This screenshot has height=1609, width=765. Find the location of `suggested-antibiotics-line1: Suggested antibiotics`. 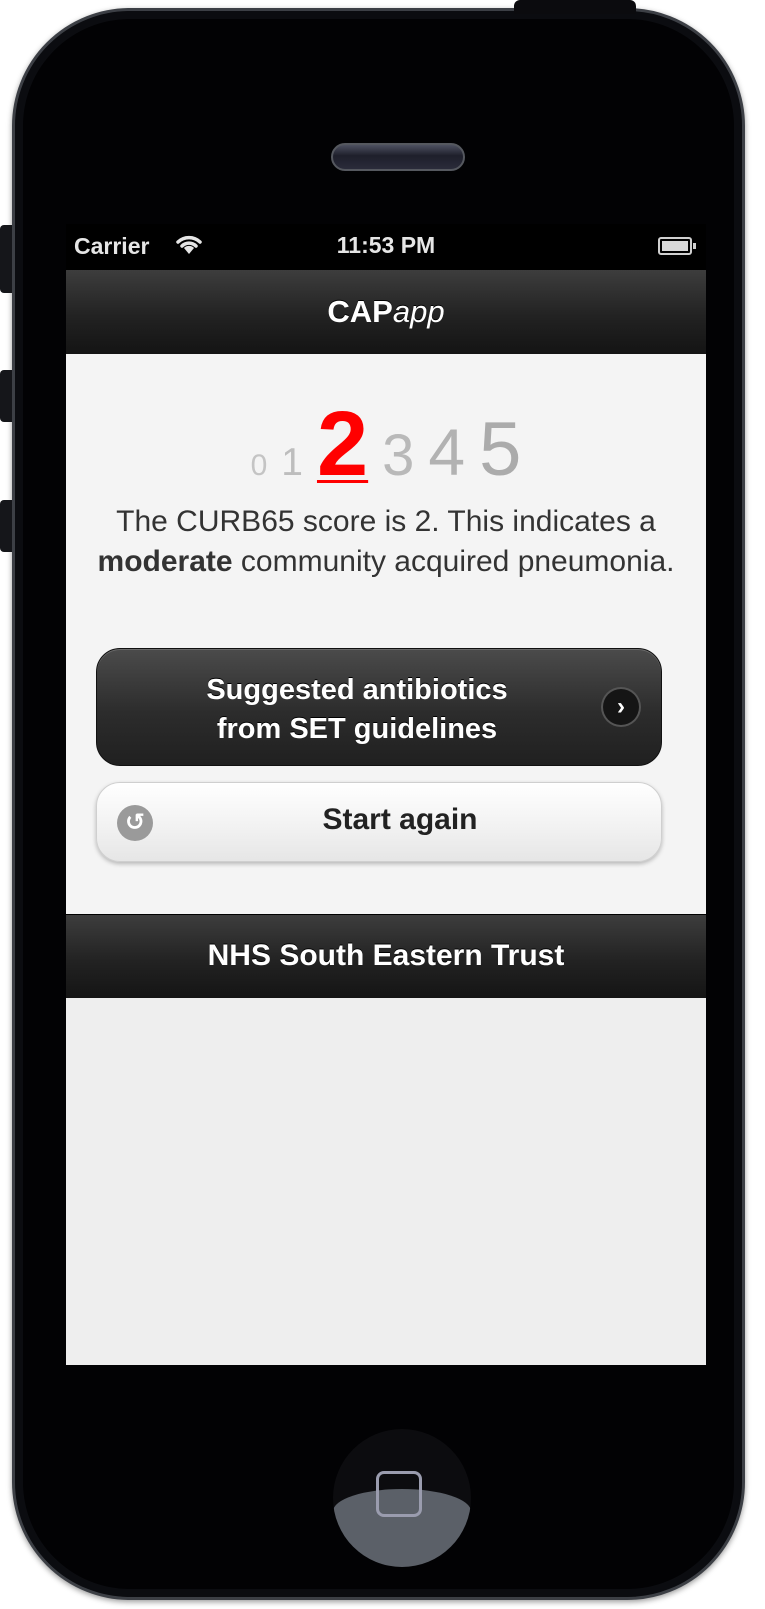

suggested-antibiotics-line1: Suggested antibiotics is located at coordinates (357, 690).